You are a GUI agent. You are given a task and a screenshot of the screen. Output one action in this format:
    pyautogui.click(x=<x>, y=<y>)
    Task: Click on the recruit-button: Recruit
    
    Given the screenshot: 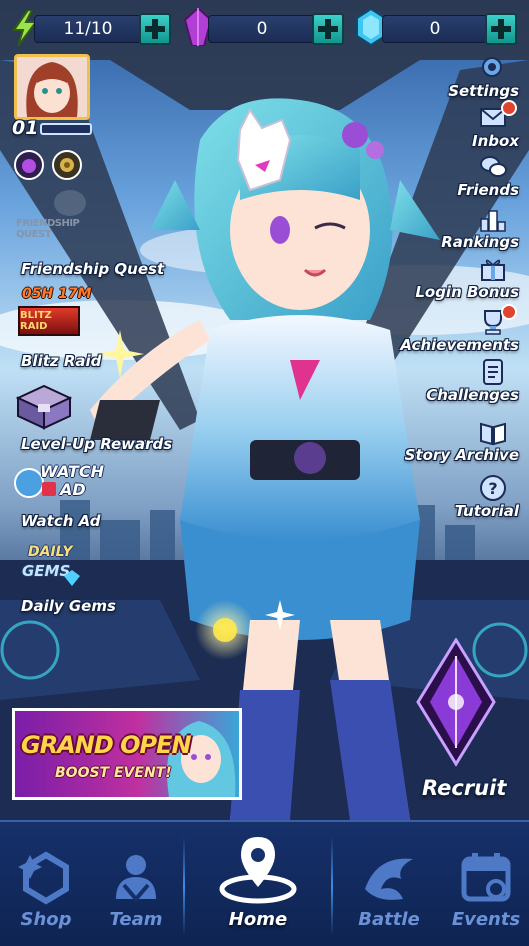 What is the action you would take?
    pyautogui.click(x=460, y=722)
    